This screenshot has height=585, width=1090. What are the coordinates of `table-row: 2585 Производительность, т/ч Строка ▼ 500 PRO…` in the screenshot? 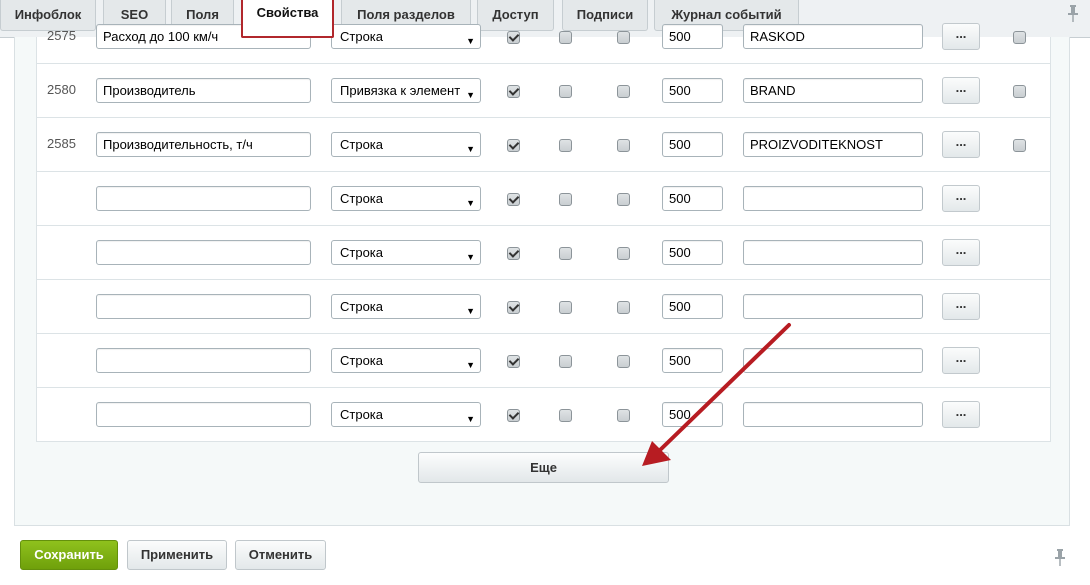 It's located at (543, 145).